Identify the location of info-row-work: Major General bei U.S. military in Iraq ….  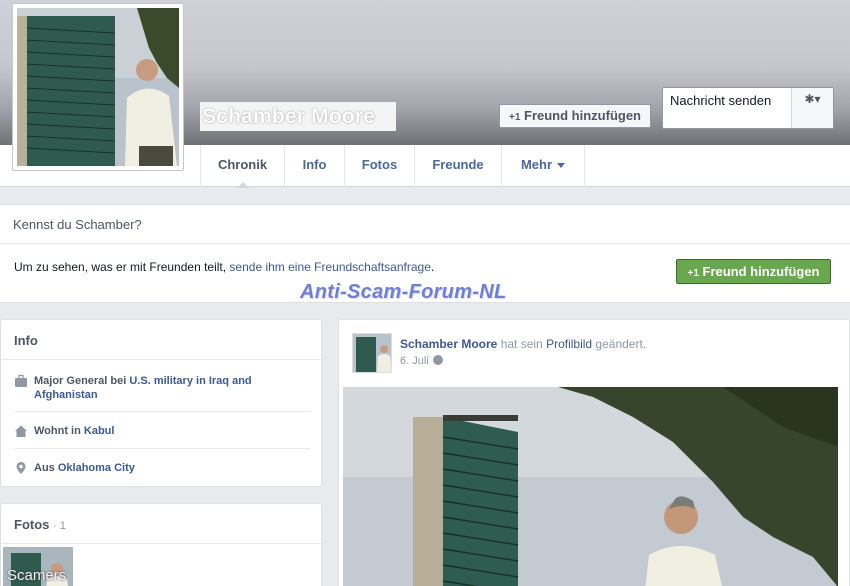
(162, 388).